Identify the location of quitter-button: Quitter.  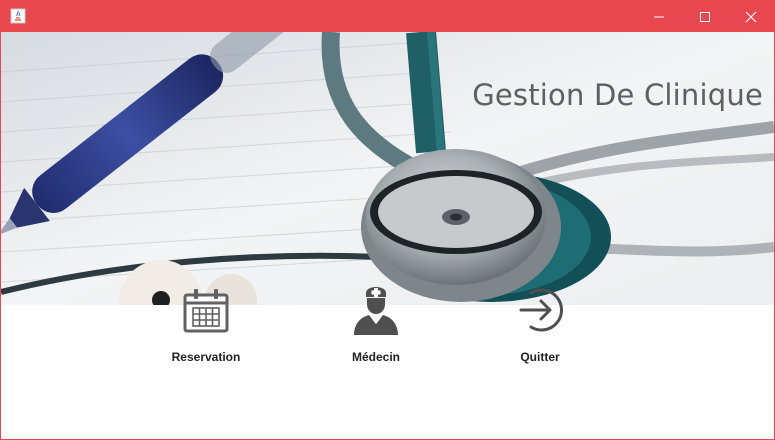
(540, 331).